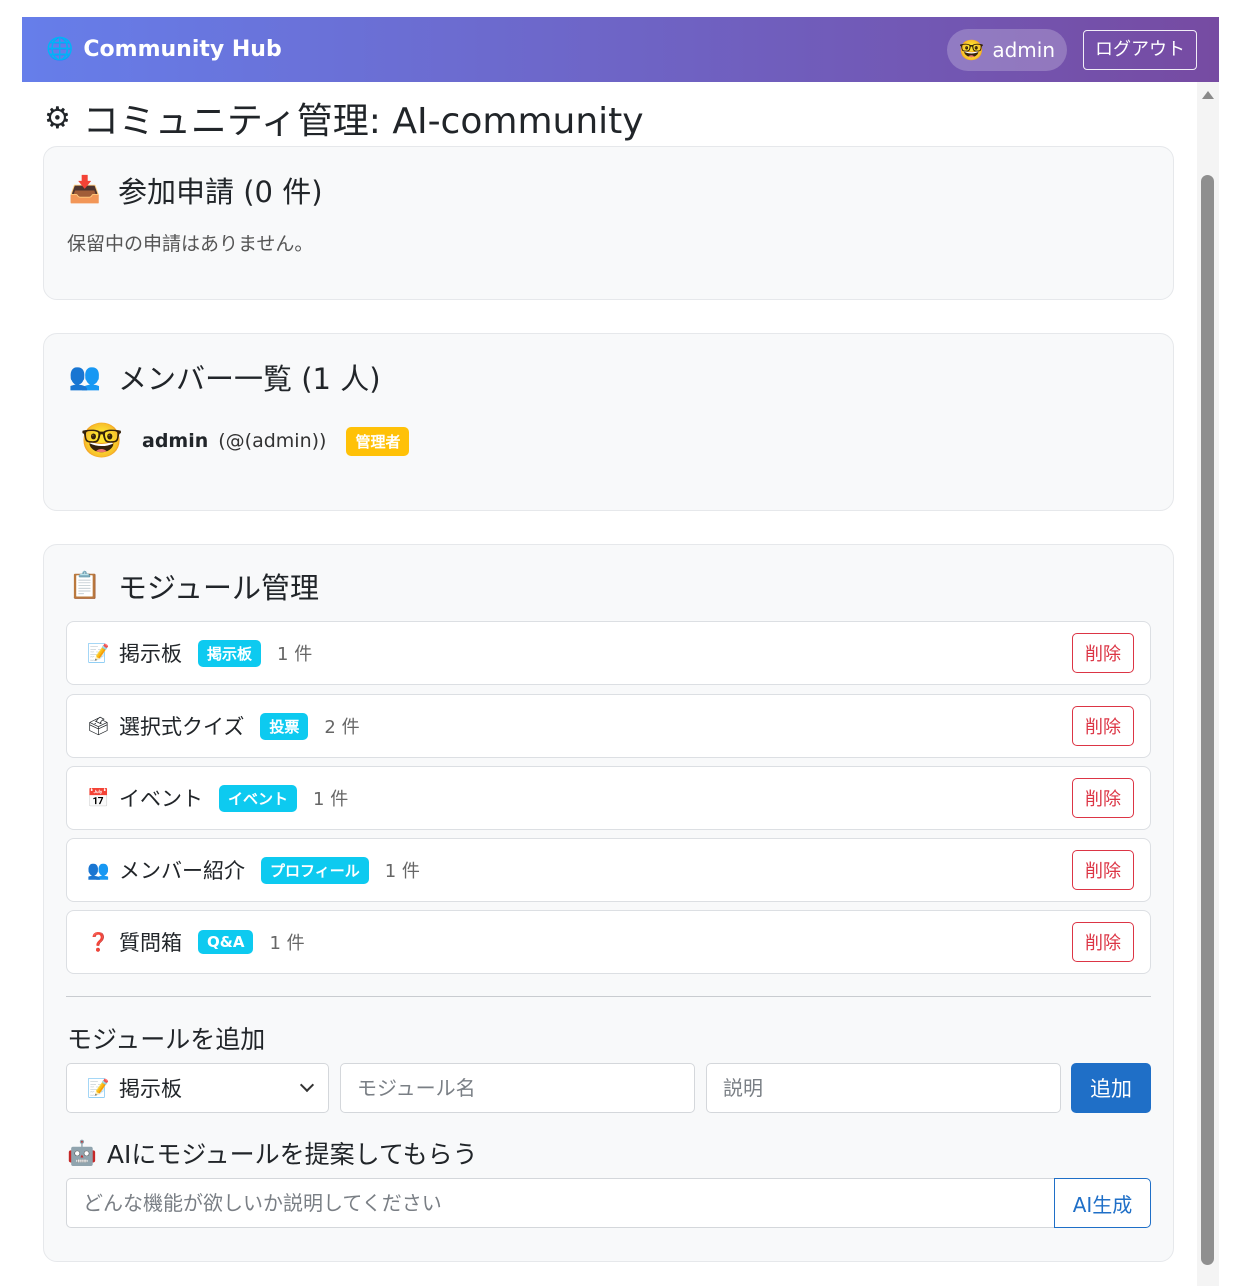 This screenshot has height=1286, width=1243. I want to click on user-name: admin, so click(1023, 49).